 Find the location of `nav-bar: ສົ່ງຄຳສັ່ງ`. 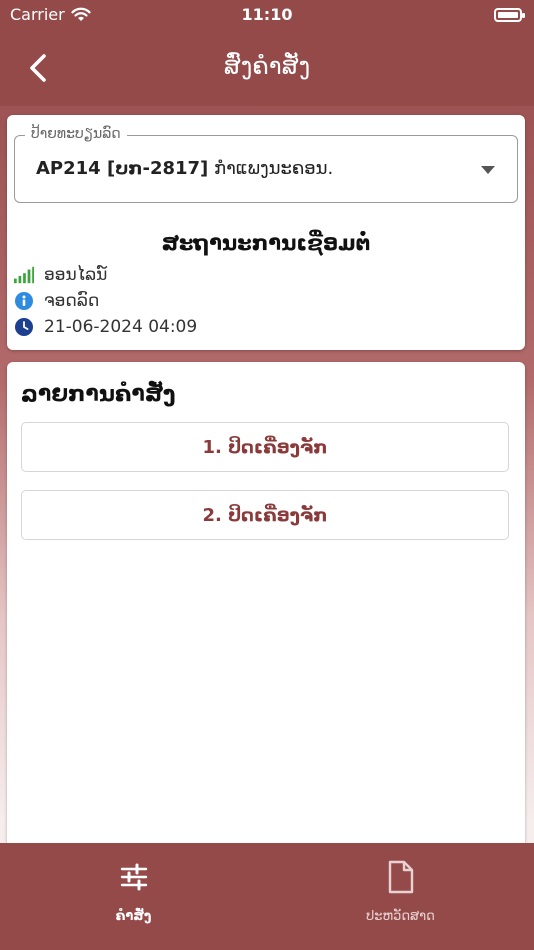

nav-bar: ສົ່ງຄຳສັ່ງ is located at coordinates (267, 68).